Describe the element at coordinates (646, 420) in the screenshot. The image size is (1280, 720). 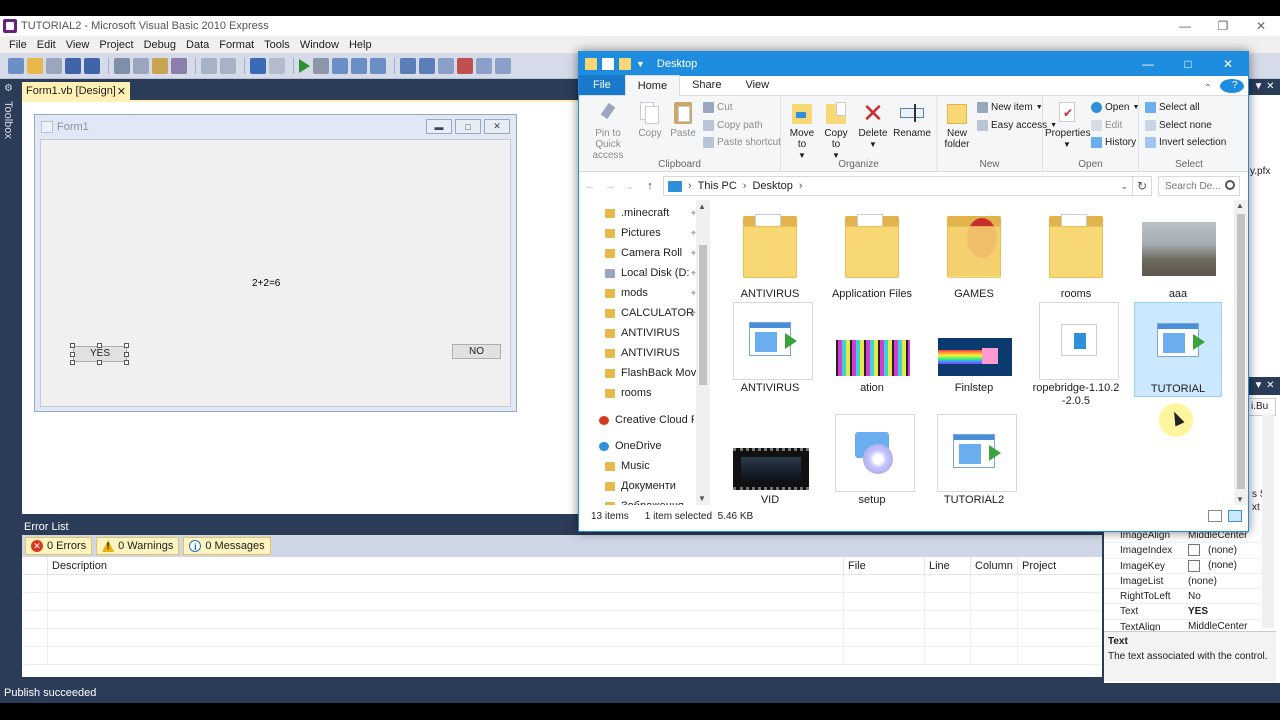
I see `nav-item: Creative Cloud File` at that location.